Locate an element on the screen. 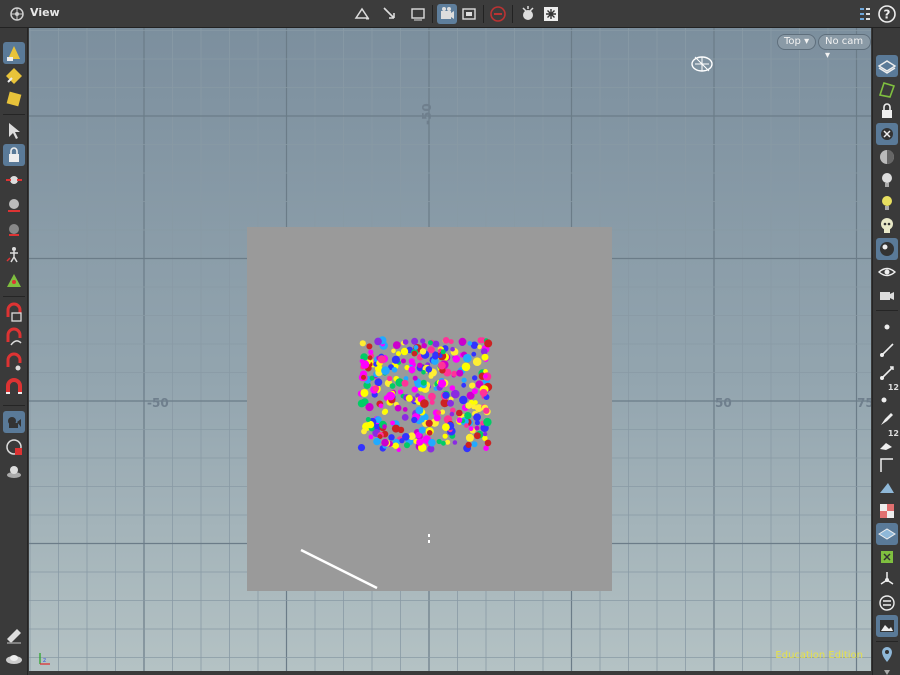  line-icon is located at coordinates (887, 350).